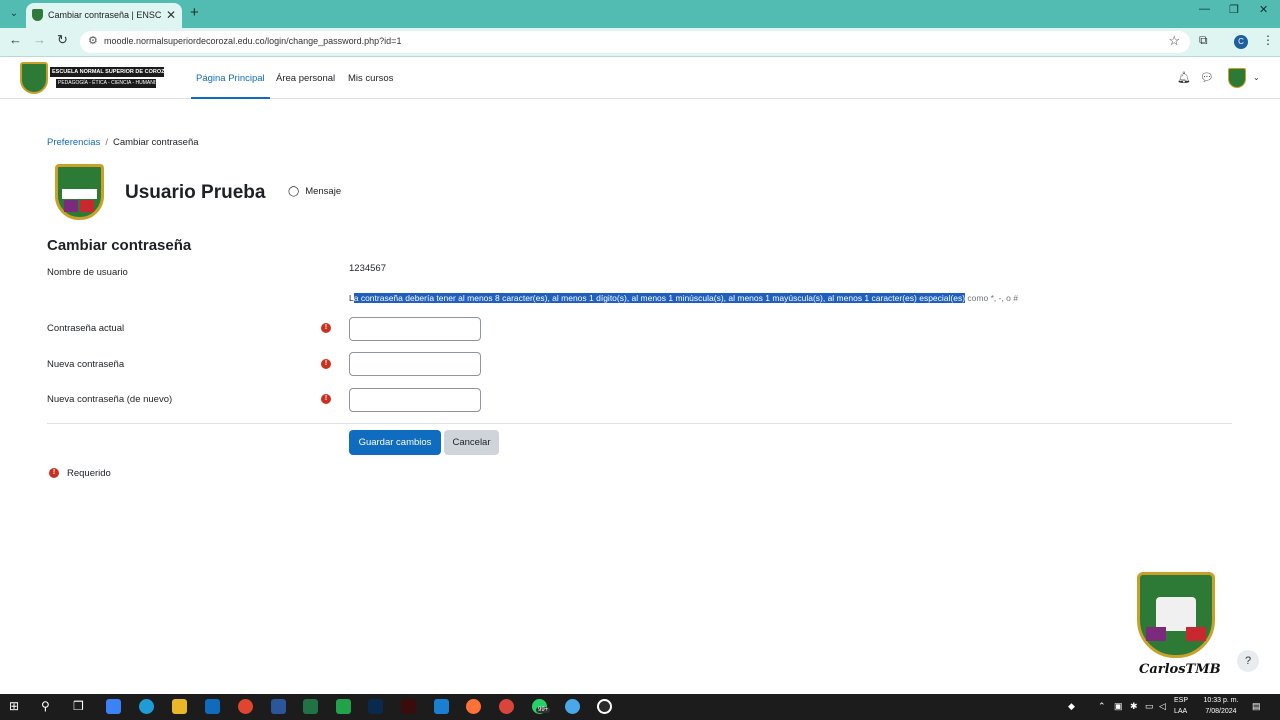  What do you see at coordinates (415, 329) in the screenshot?
I see `current-password-input` at bounding box center [415, 329].